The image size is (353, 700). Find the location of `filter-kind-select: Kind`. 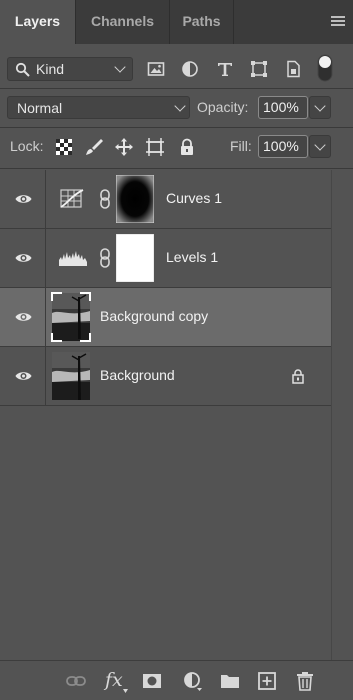

filter-kind-select: Kind is located at coordinates (70, 69).